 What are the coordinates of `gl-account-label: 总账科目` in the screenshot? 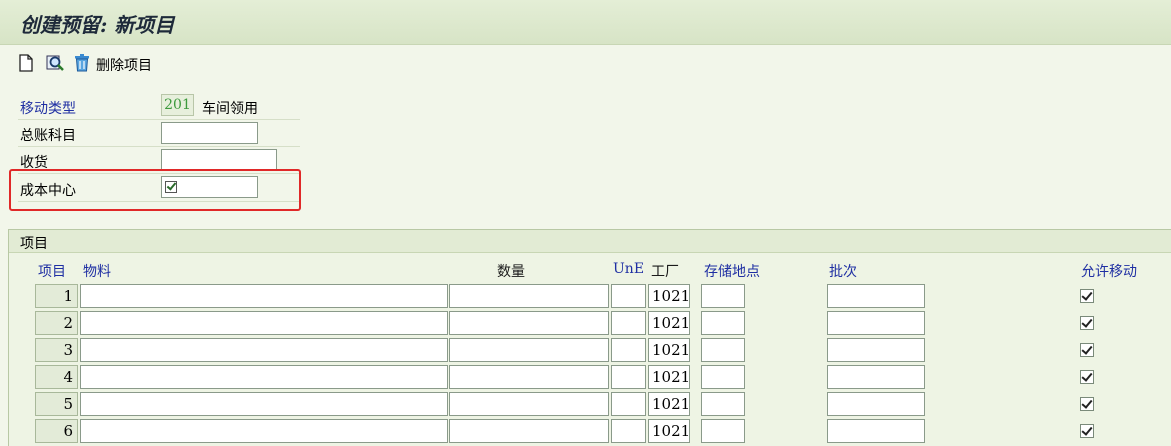 It's located at (48, 136).